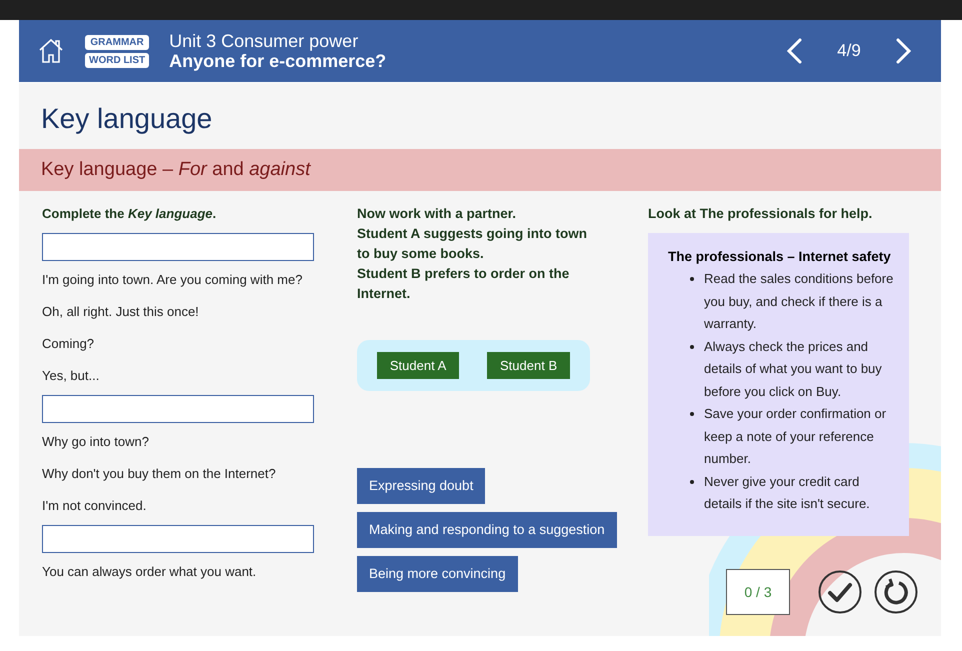 The height and width of the screenshot is (651, 962). Describe the element at coordinates (150, 572) in the screenshot. I see `dialogue-line: You can always order what you want.` at that location.